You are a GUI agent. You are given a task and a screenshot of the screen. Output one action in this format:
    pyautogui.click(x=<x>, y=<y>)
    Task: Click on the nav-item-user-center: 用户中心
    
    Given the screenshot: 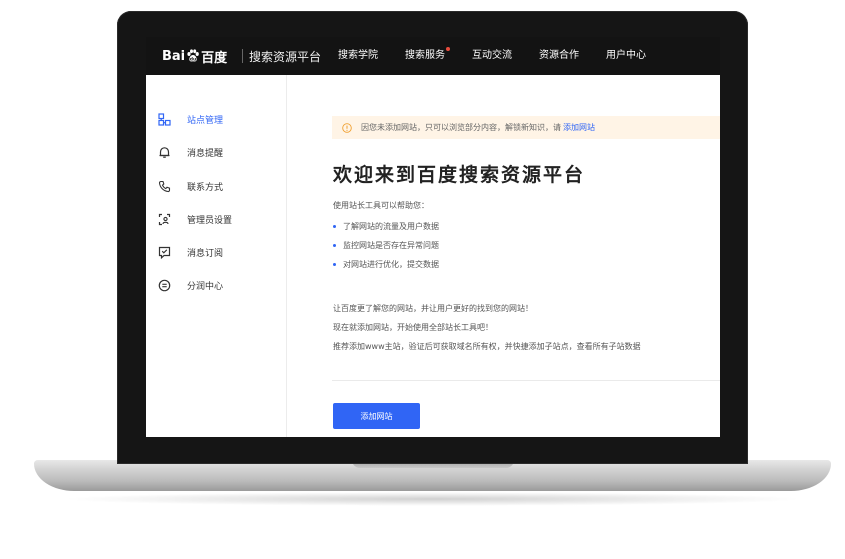 What is the action you would take?
    pyautogui.click(x=626, y=56)
    